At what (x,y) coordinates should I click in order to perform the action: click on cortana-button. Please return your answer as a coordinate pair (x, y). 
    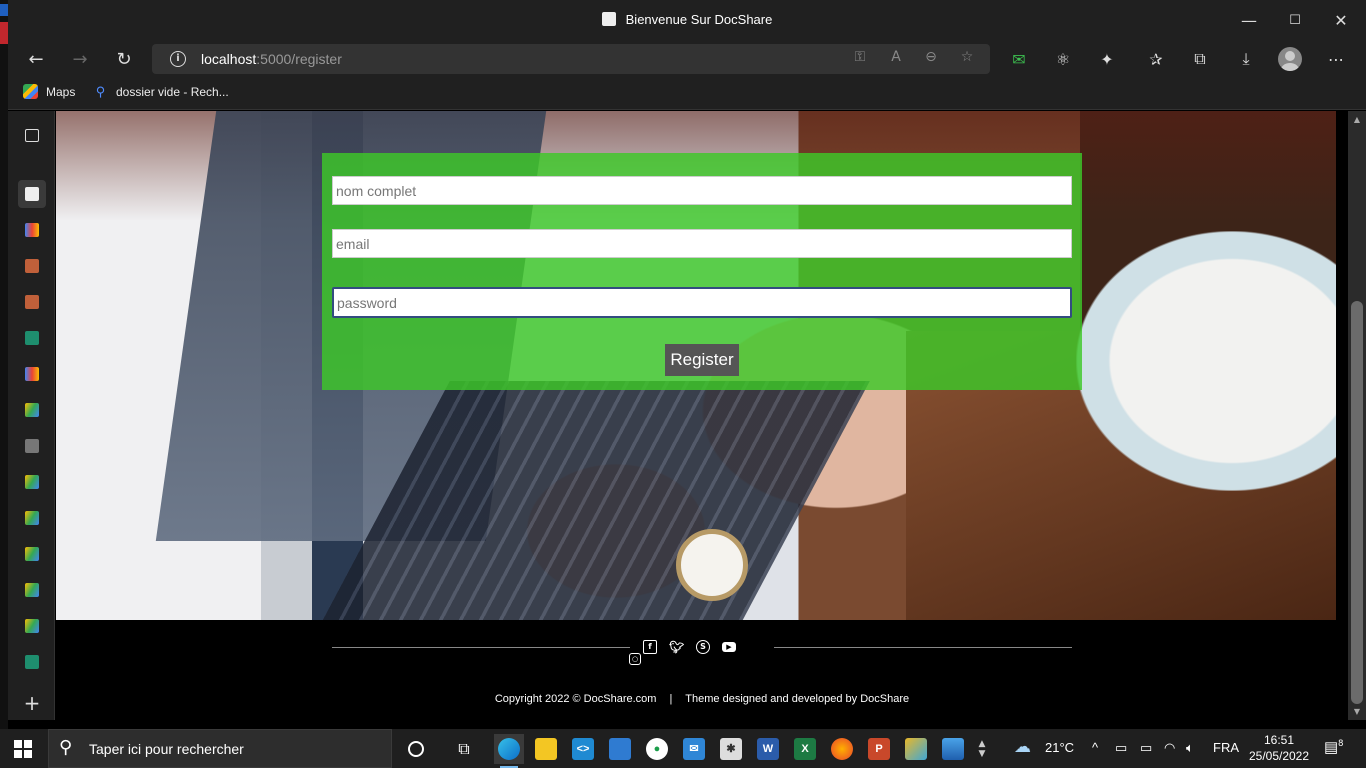
    Looking at the image, I should click on (416, 749).